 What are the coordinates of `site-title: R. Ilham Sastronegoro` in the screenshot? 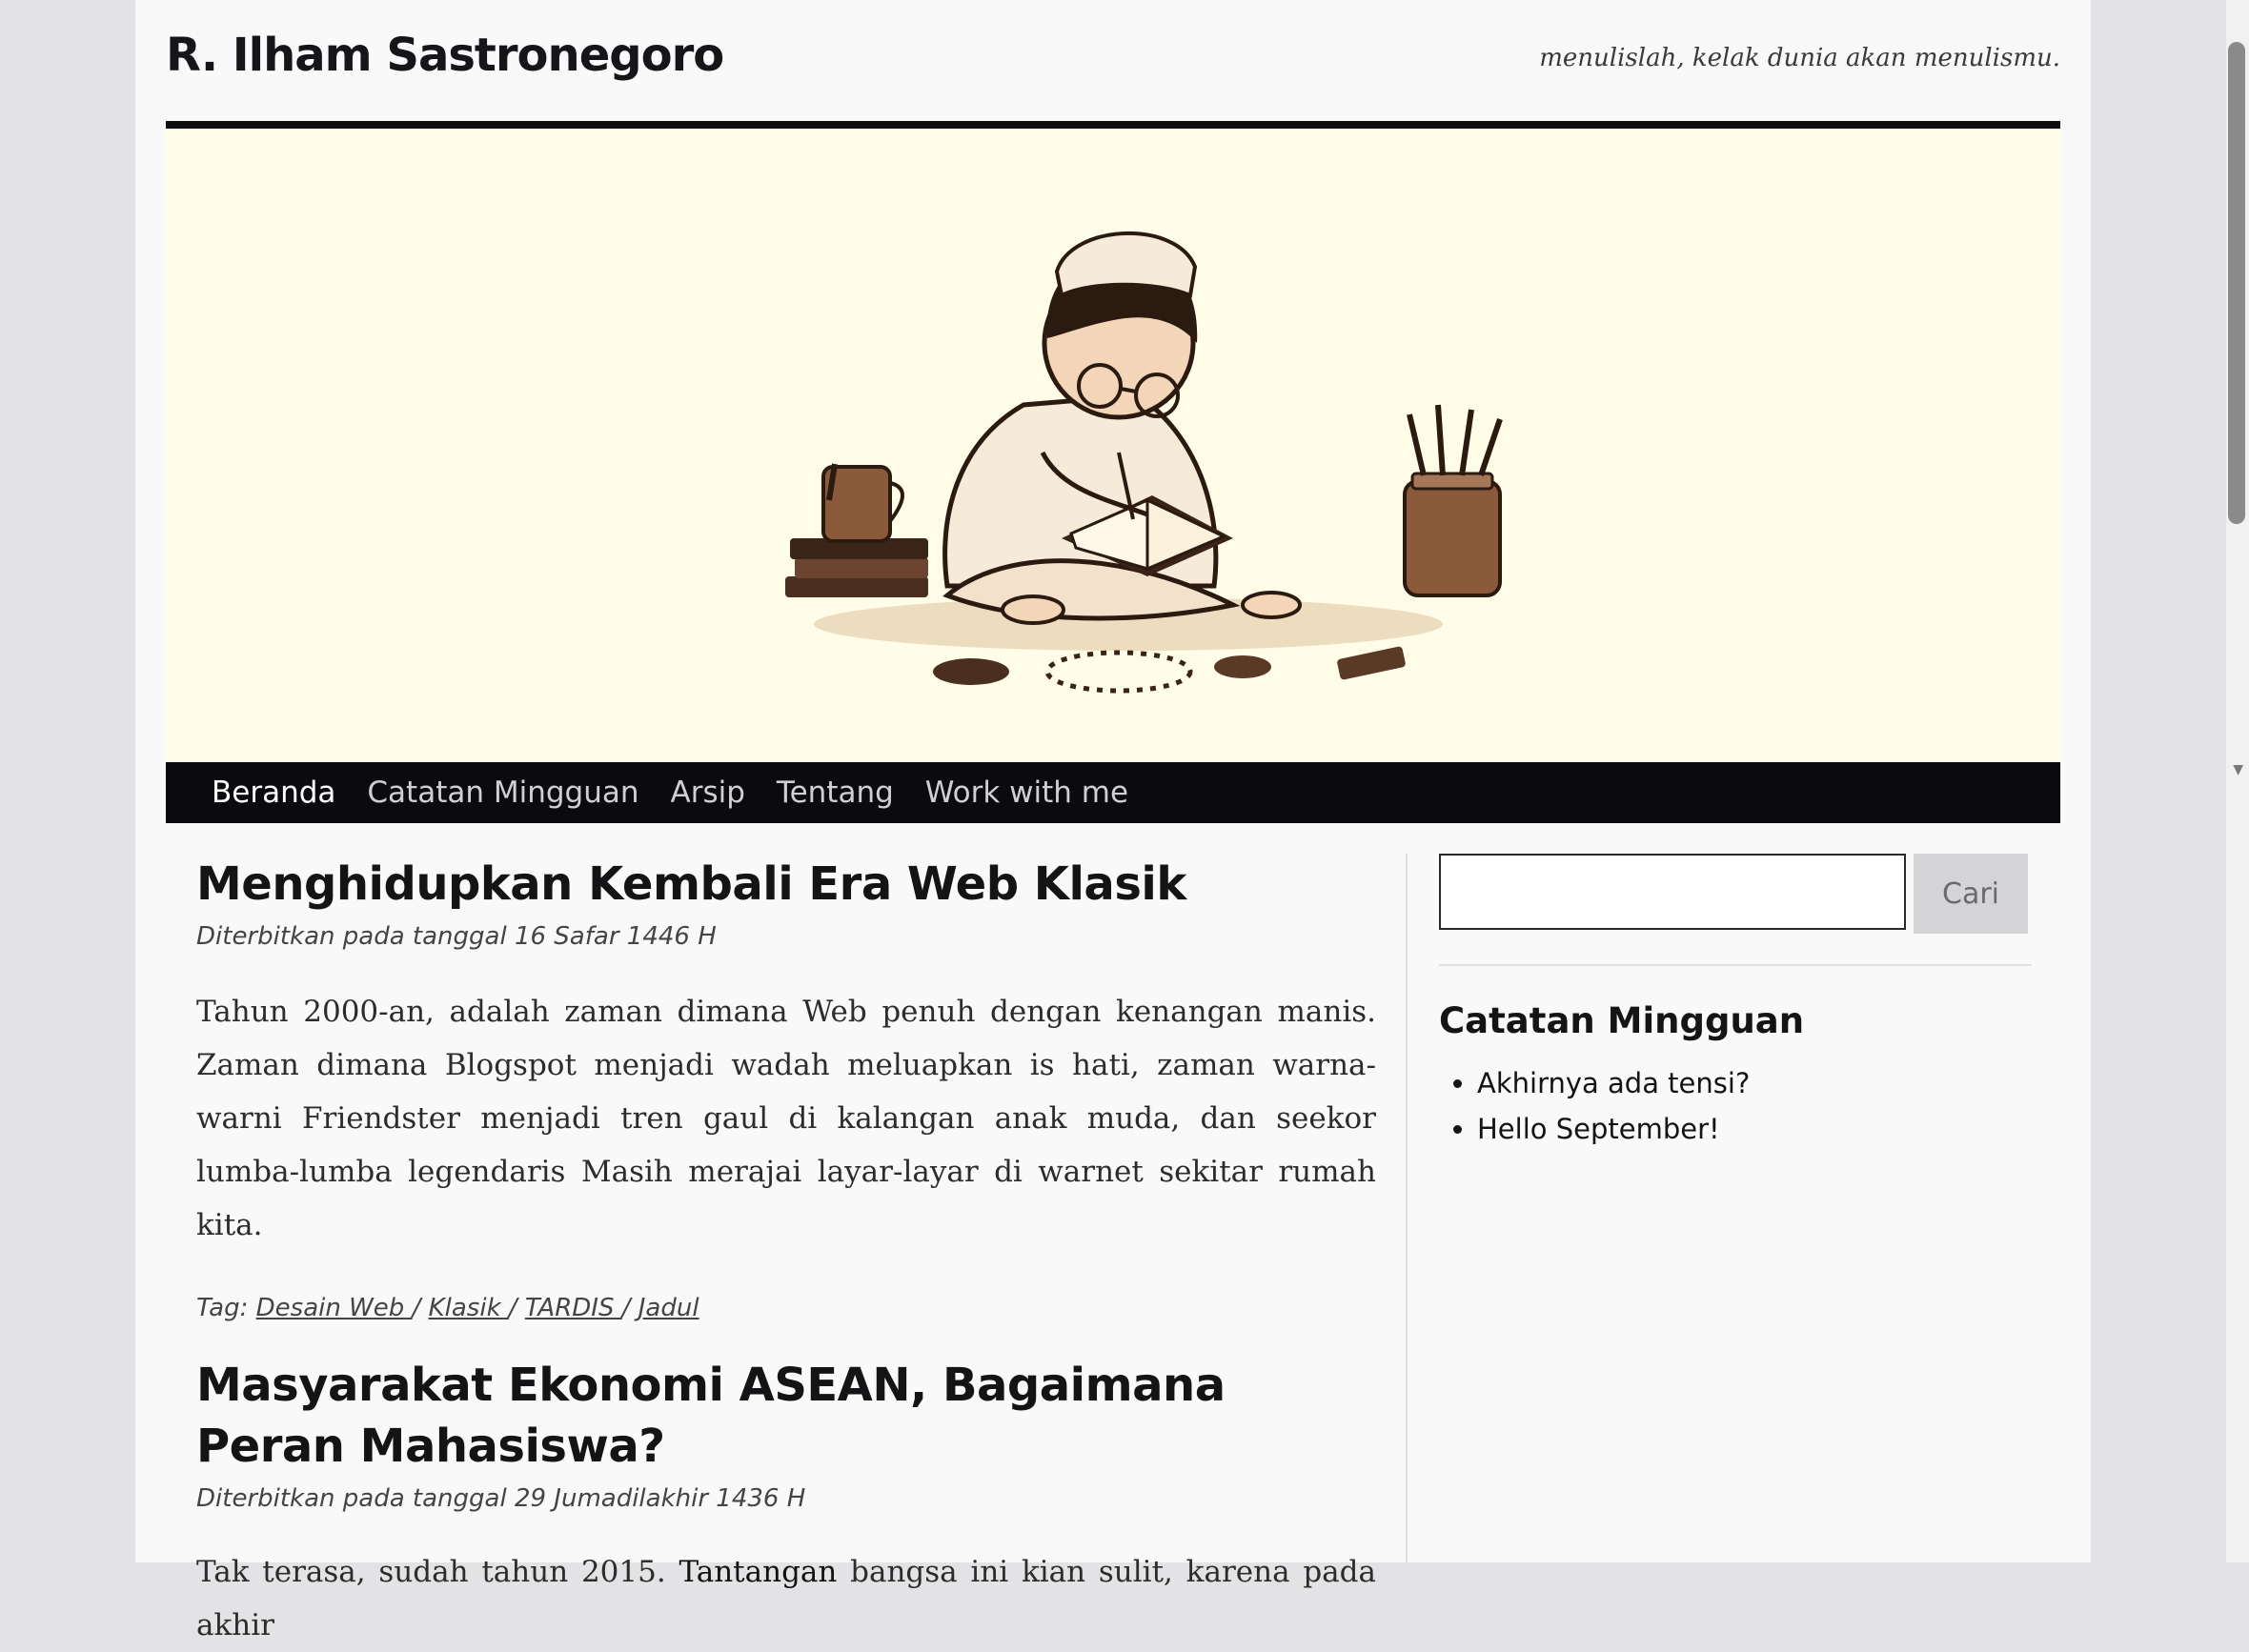 It's located at (445, 55).